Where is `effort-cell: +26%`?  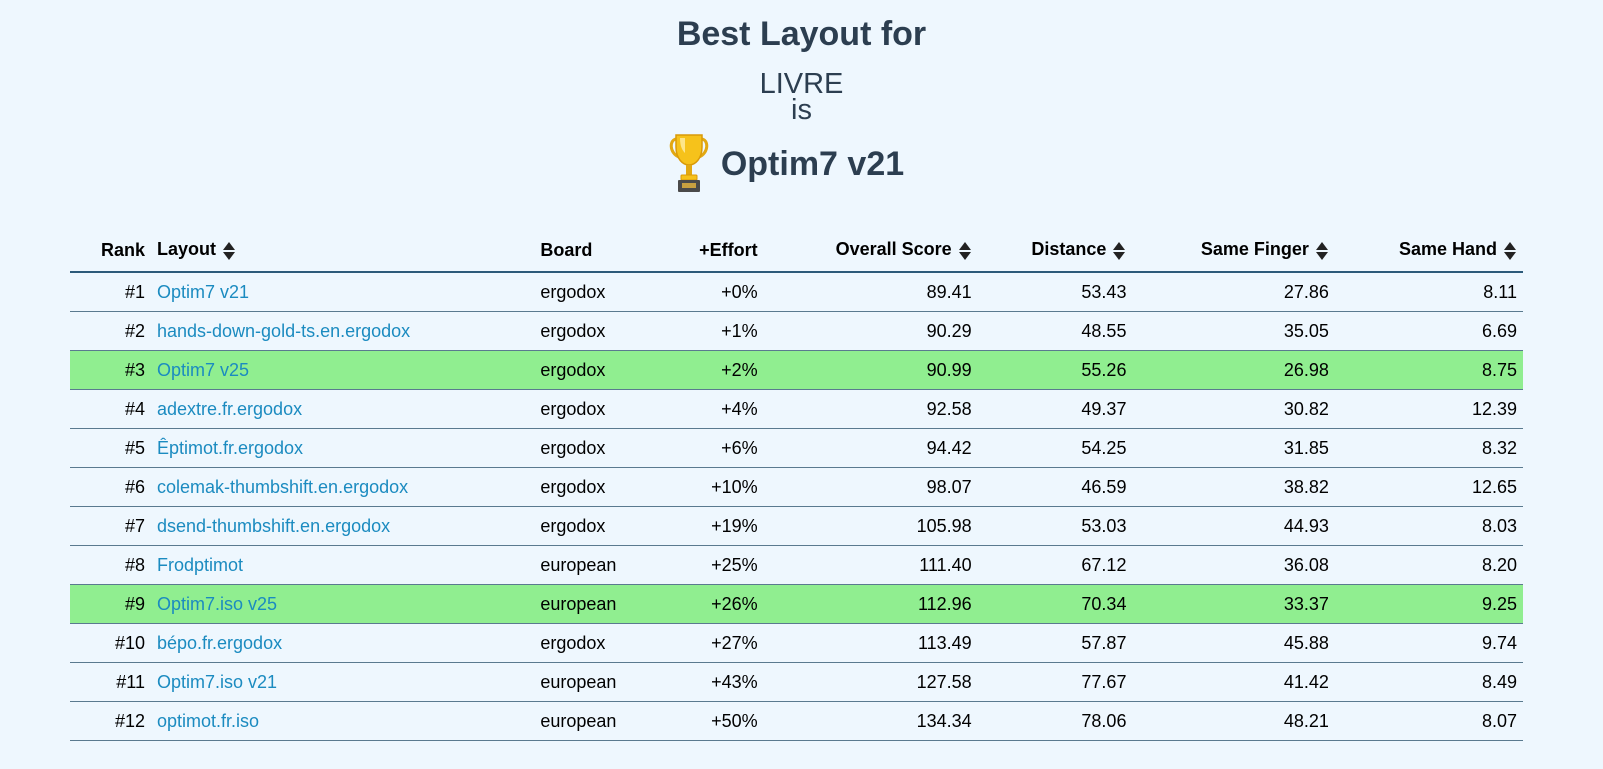 effort-cell: +26% is located at coordinates (712, 604).